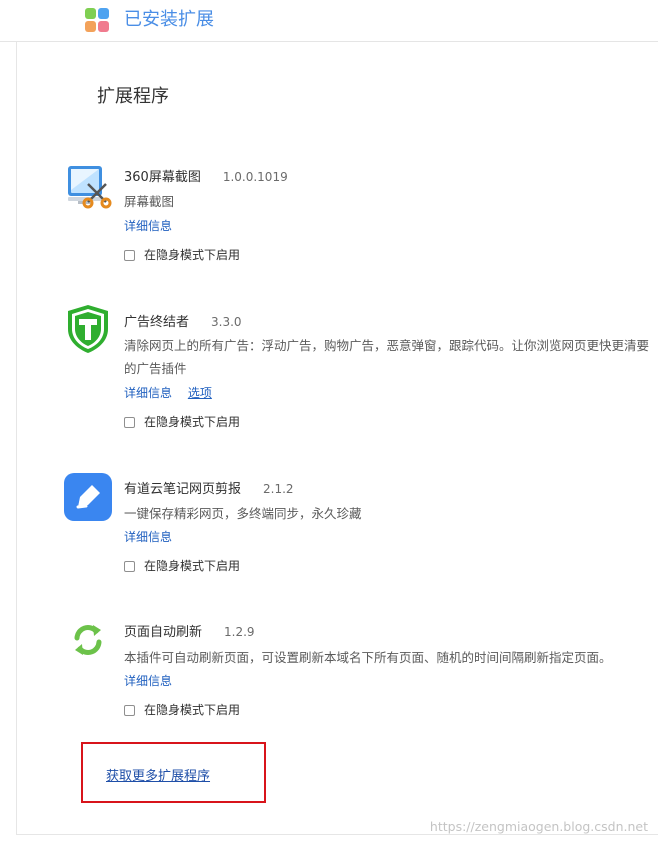 Image resolution: width=658 pixels, height=846 pixels. What do you see at coordinates (329, 21) in the screenshot?
I see `top-bar: 已安装扩展` at bounding box center [329, 21].